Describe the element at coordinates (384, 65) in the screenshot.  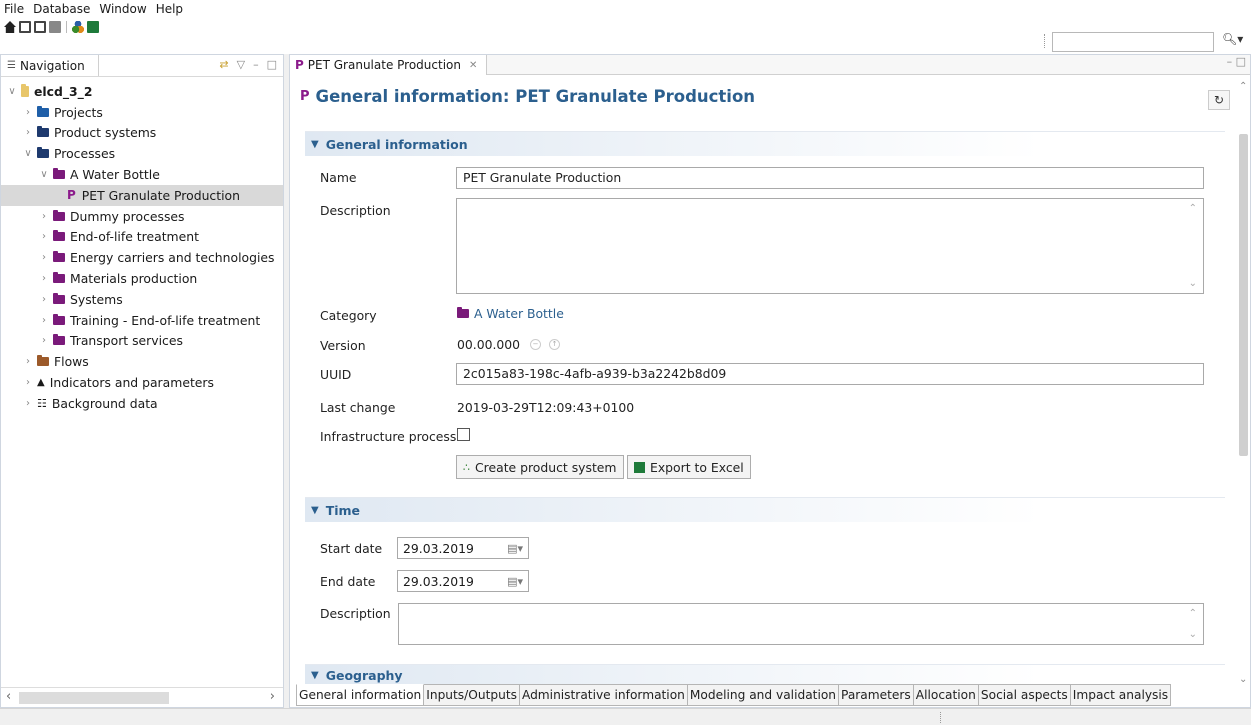
I see `editor-tab-label: PET Granulate Production` at that location.